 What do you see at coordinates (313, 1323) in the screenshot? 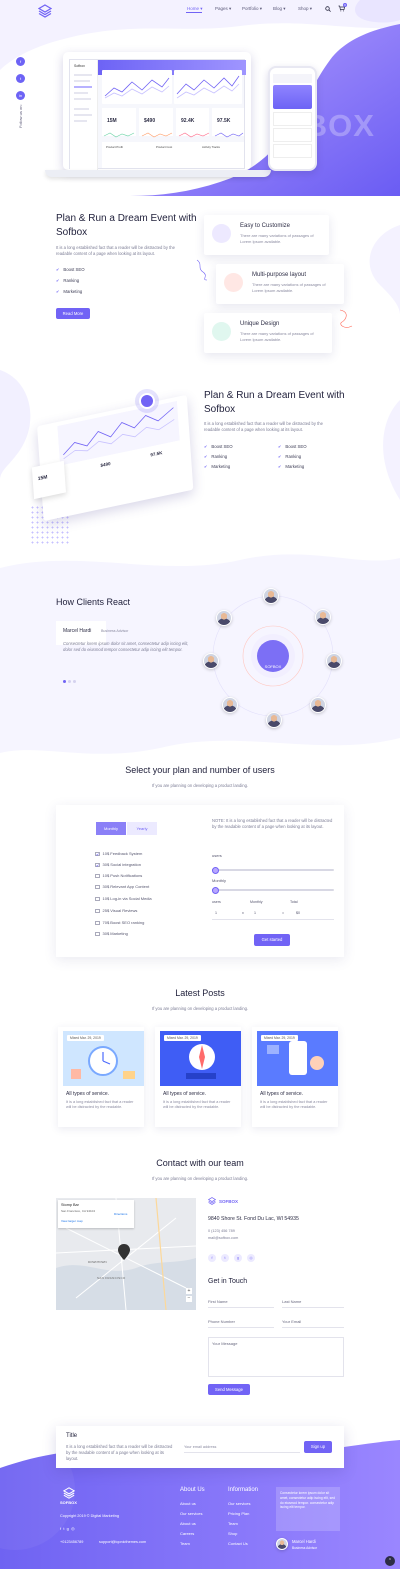
I see `email-input: Your Email` at bounding box center [313, 1323].